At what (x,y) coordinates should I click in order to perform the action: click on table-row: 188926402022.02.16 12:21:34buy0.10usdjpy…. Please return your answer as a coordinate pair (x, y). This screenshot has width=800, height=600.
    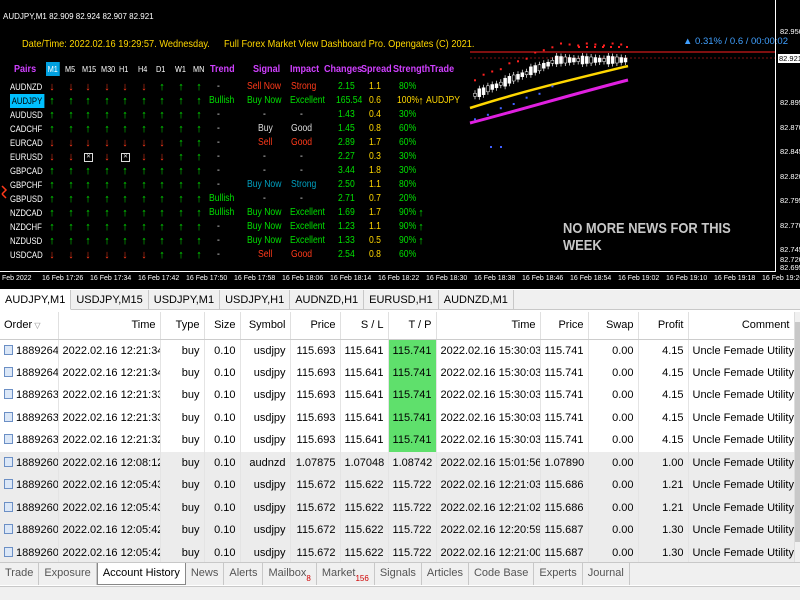
    Looking at the image, I should click on (397, 372).